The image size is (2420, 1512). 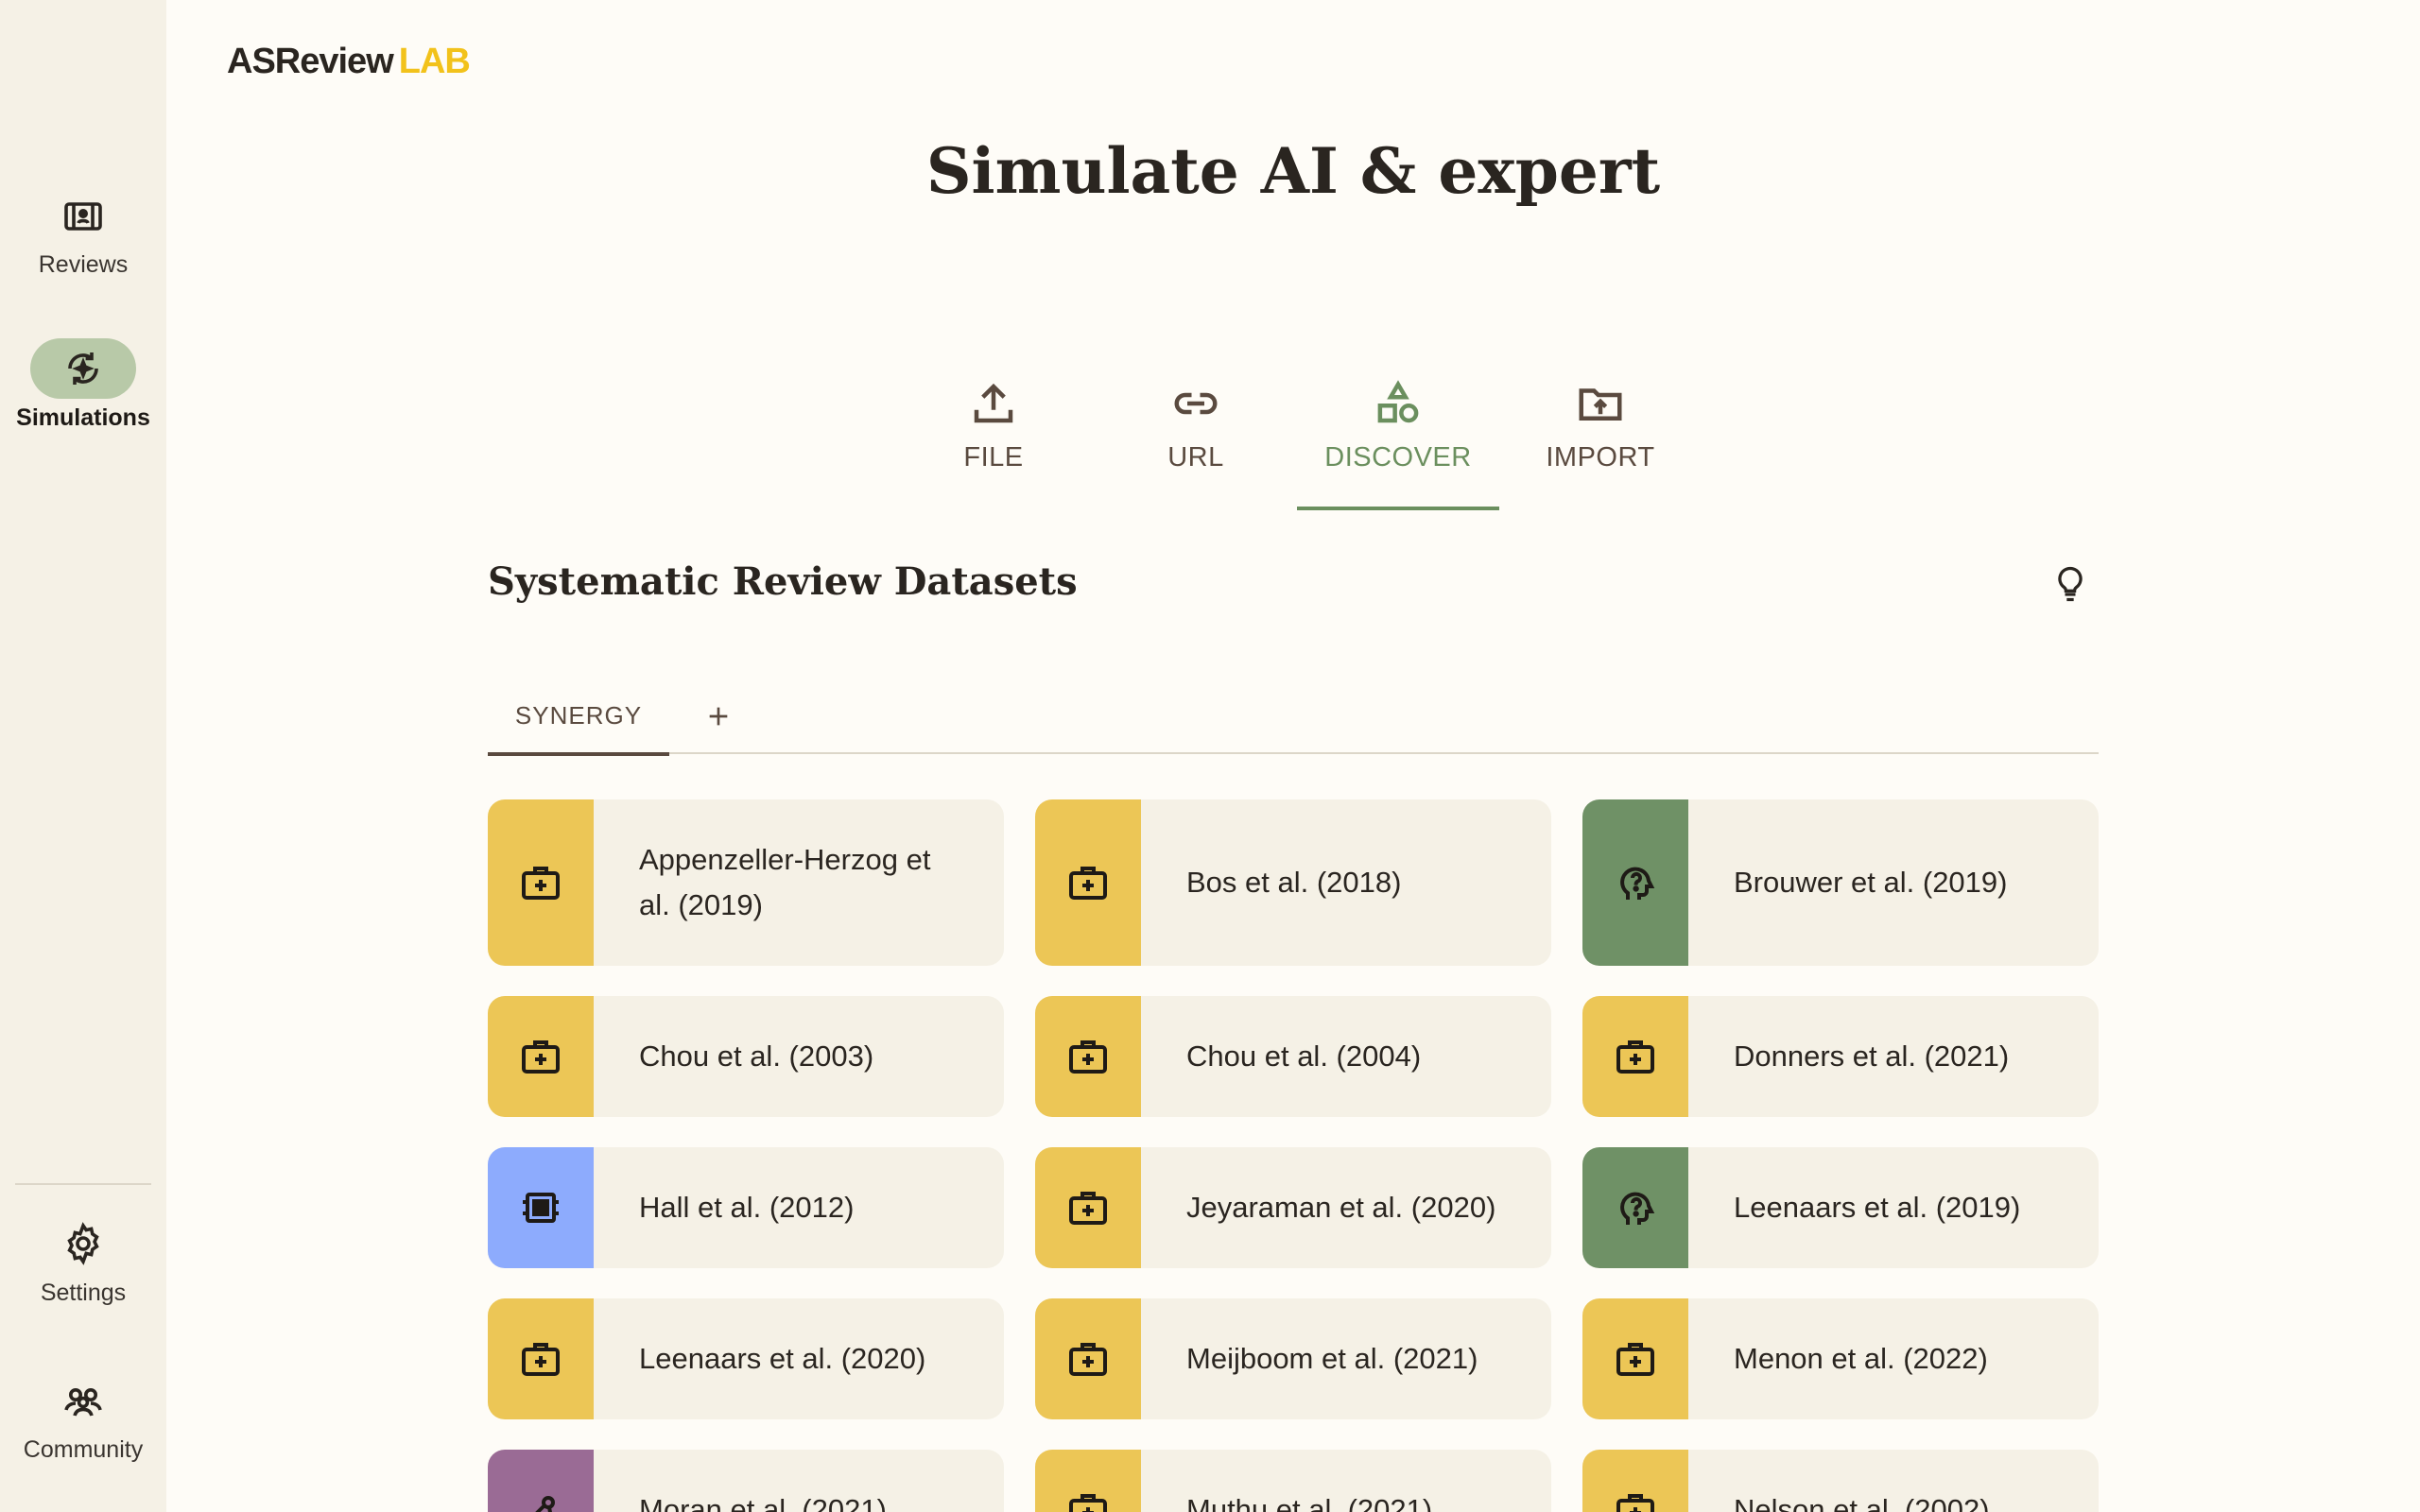 I want to click on upload-icon, so click(x=993, y=403).